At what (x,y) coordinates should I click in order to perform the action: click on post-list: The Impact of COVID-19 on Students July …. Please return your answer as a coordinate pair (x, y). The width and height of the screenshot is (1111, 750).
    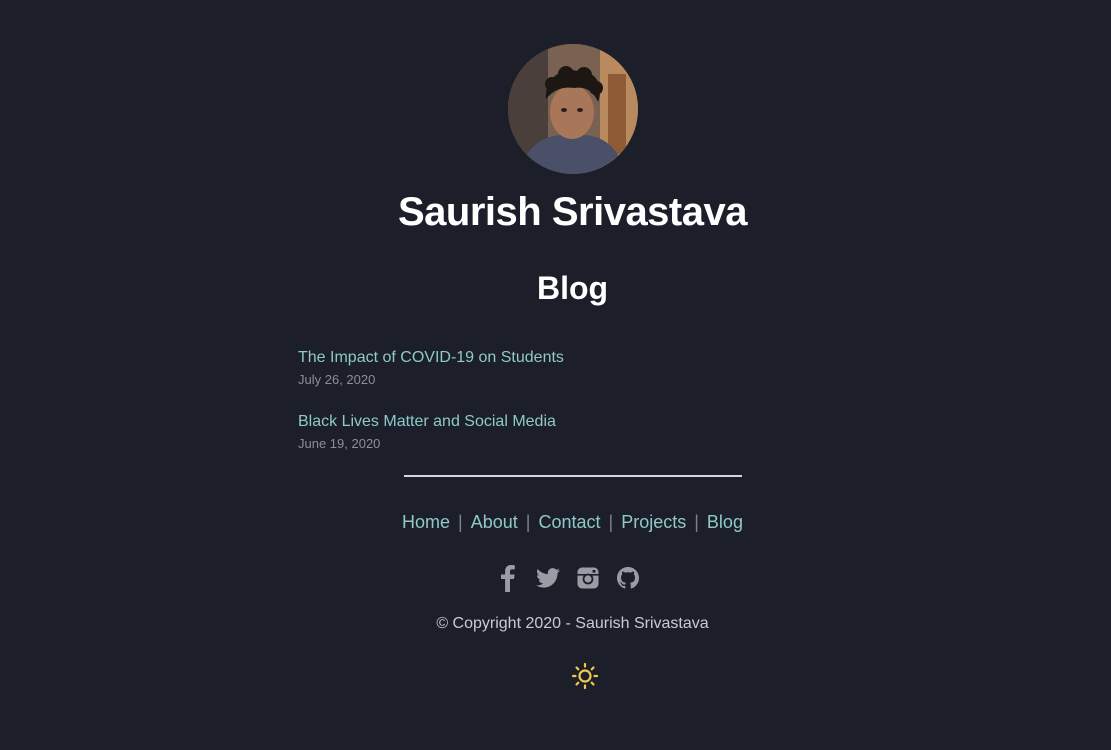
    Looking at the image, I should click on (558, 412).